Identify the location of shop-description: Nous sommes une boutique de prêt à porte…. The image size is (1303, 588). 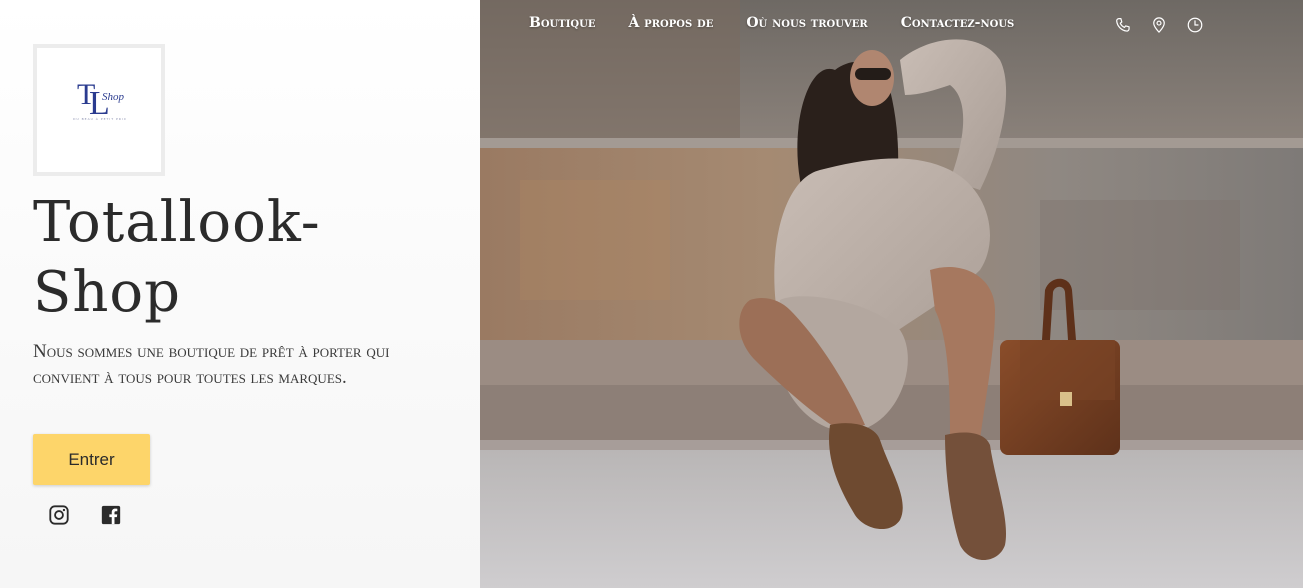
(211, 364).